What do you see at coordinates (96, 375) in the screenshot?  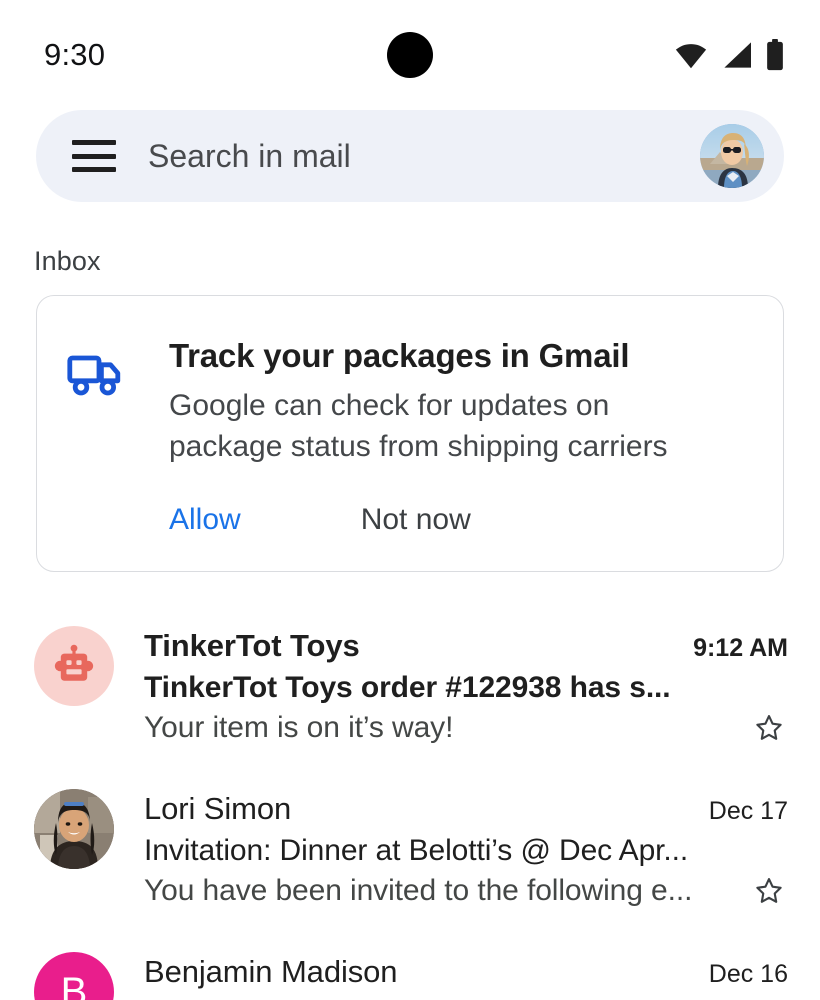 I see `delivery-truck-icon` at bounding box center [96, 375].